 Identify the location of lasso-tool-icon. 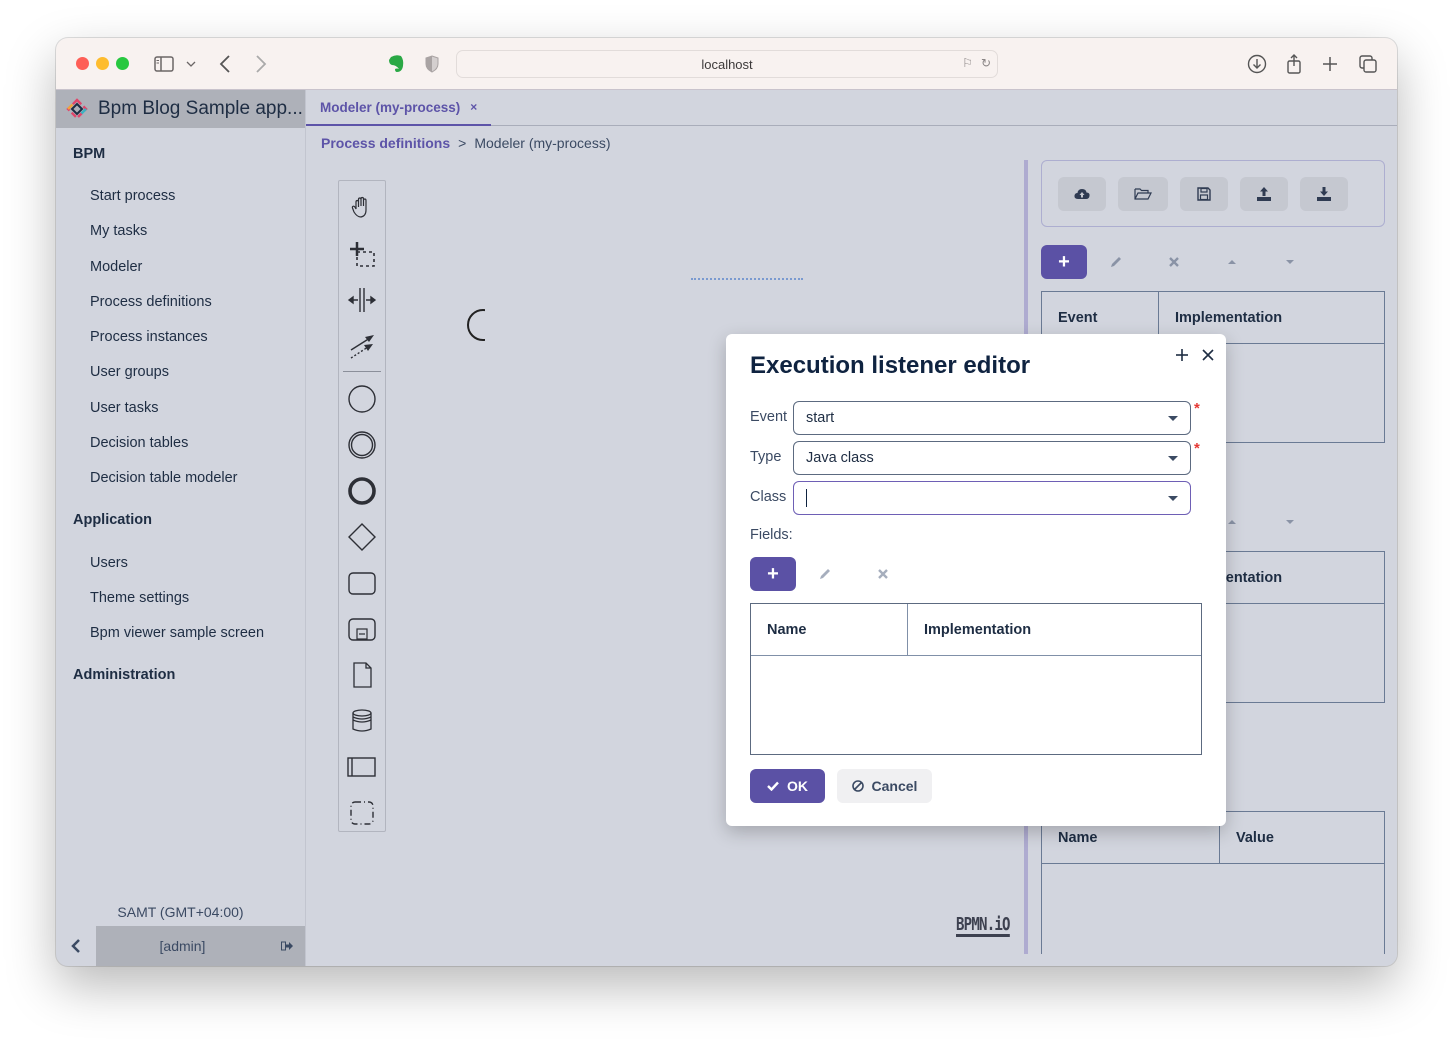
(362, 254).